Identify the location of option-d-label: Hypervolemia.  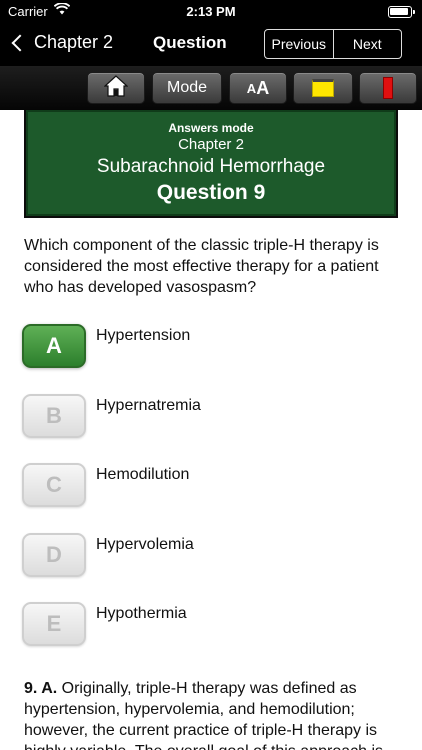
(145, 544).